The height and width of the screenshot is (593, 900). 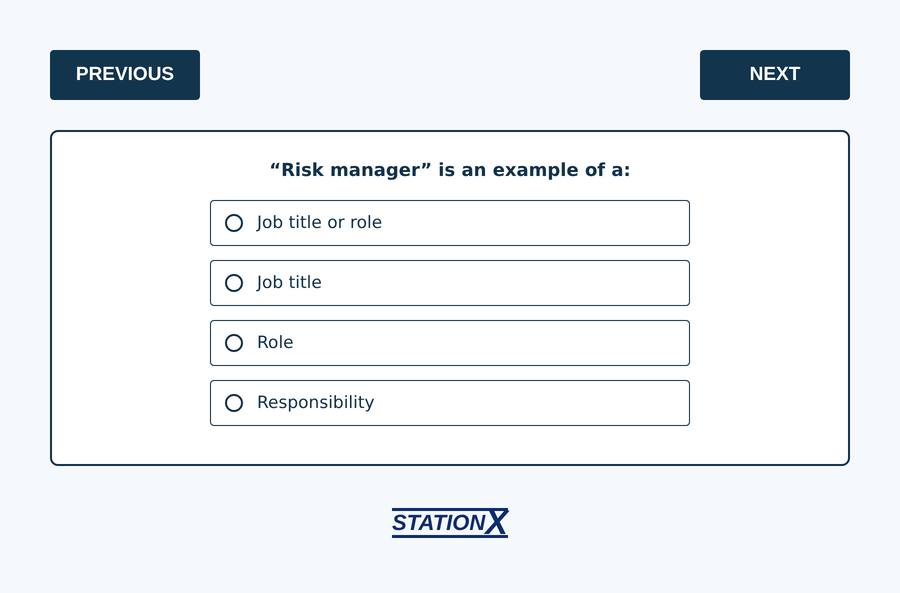 I want to click on answer-option: Job title, so click(x=450, y=283).